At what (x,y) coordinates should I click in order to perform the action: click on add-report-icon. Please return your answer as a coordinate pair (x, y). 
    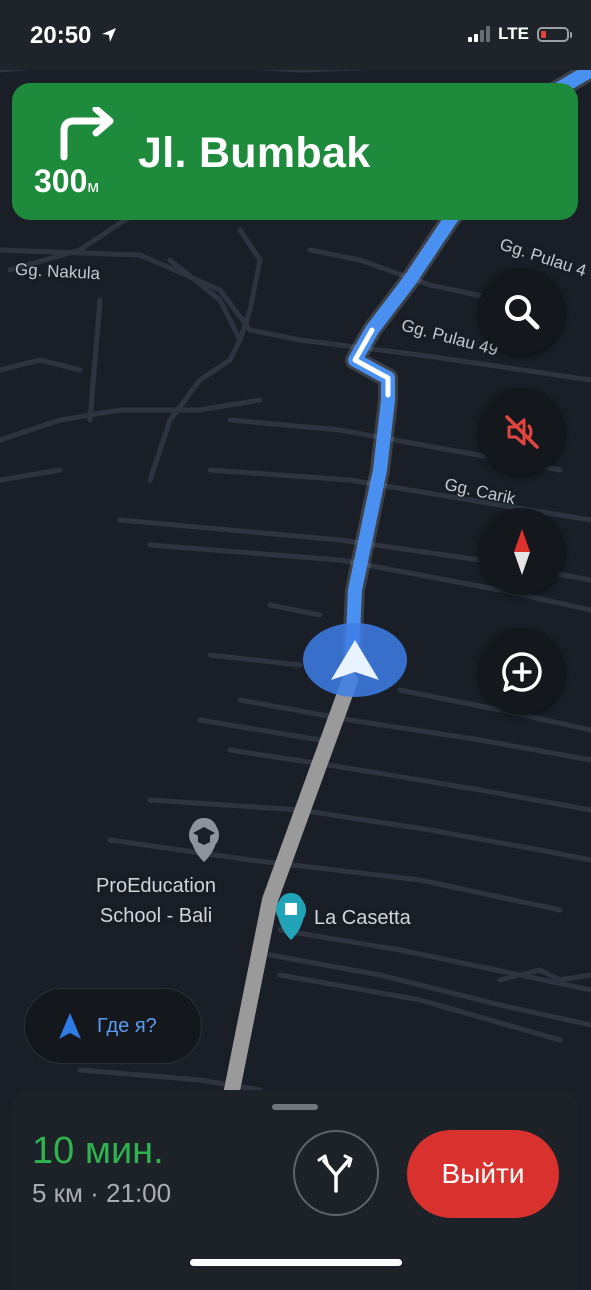
    Looking at the image, I should click on (521, 671).